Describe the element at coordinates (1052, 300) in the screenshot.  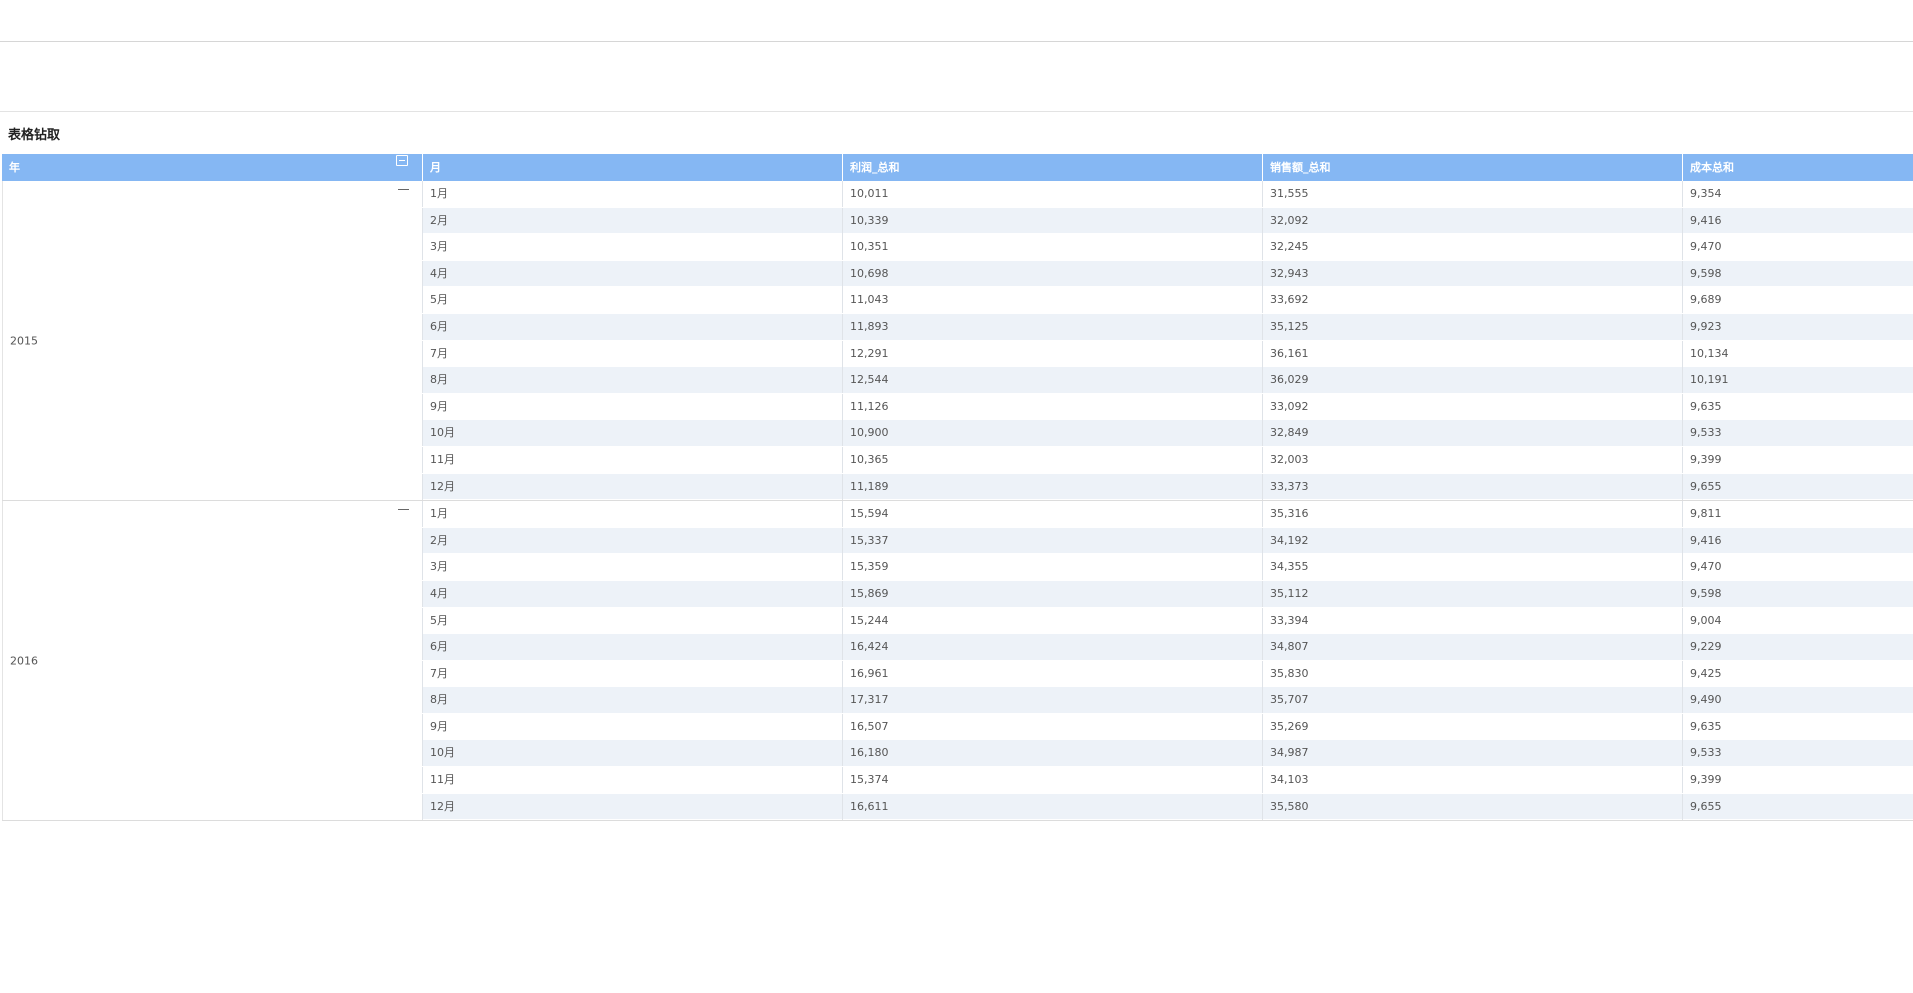
I see `profit-cell: 11,043` at that location.